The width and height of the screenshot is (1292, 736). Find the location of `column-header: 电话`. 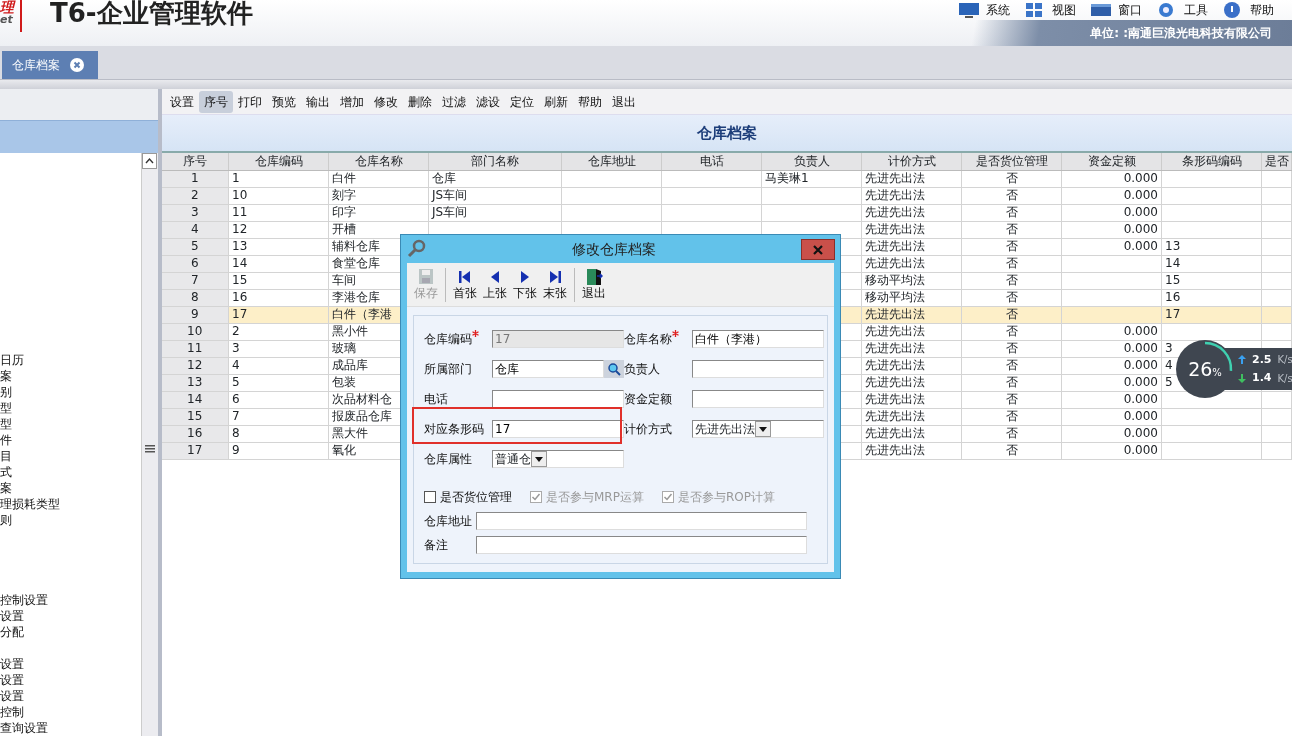

column-header: 电话 is located at coordinates (711, 161).